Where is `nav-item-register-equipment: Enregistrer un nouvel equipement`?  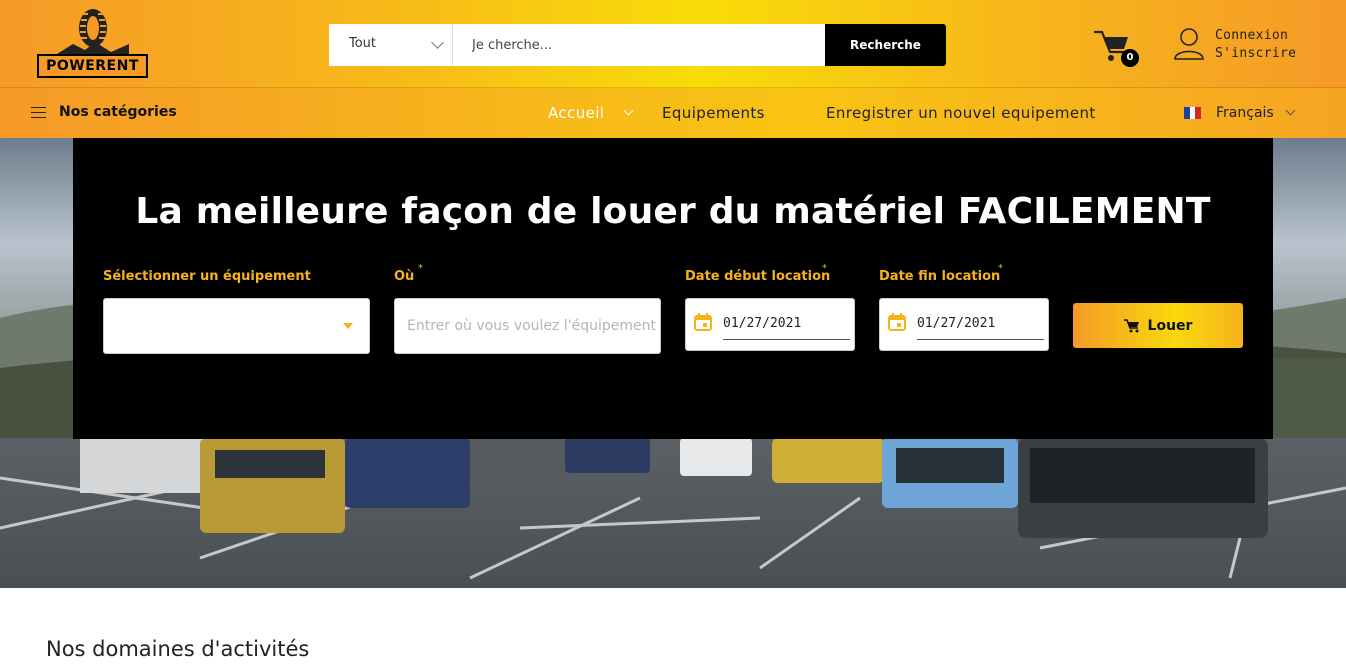
nav-item-register-equipment: Enregistrer un nouvel equipement is located at coordinates (961, 113).